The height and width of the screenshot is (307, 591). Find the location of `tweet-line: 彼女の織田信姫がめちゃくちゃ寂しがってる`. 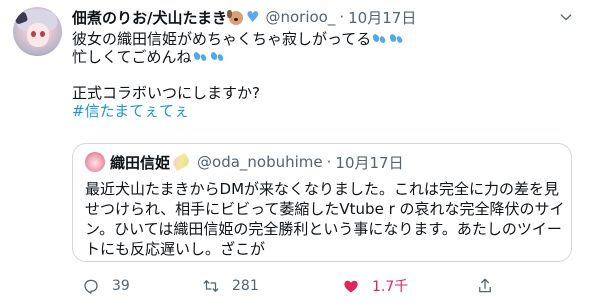

tweet-line: 彼女の織田信姫がめちゃくちゃ寂しがってる is located at coordinates (322, 39).